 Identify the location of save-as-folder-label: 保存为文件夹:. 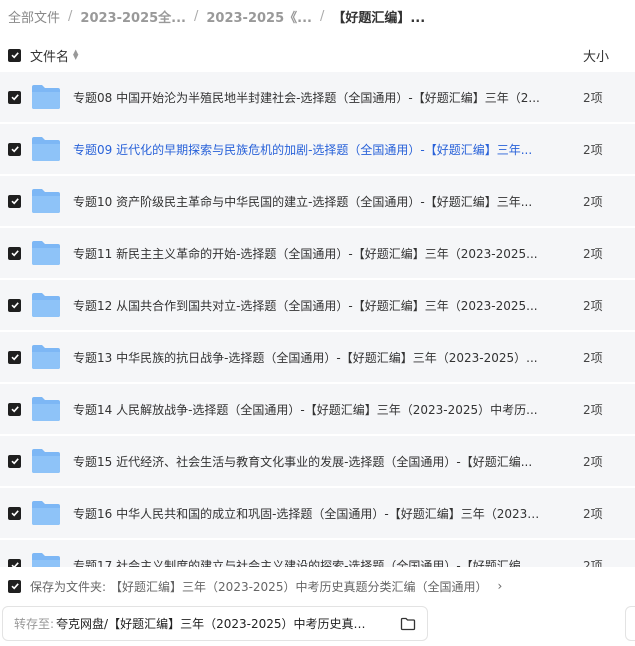
(68, 586).